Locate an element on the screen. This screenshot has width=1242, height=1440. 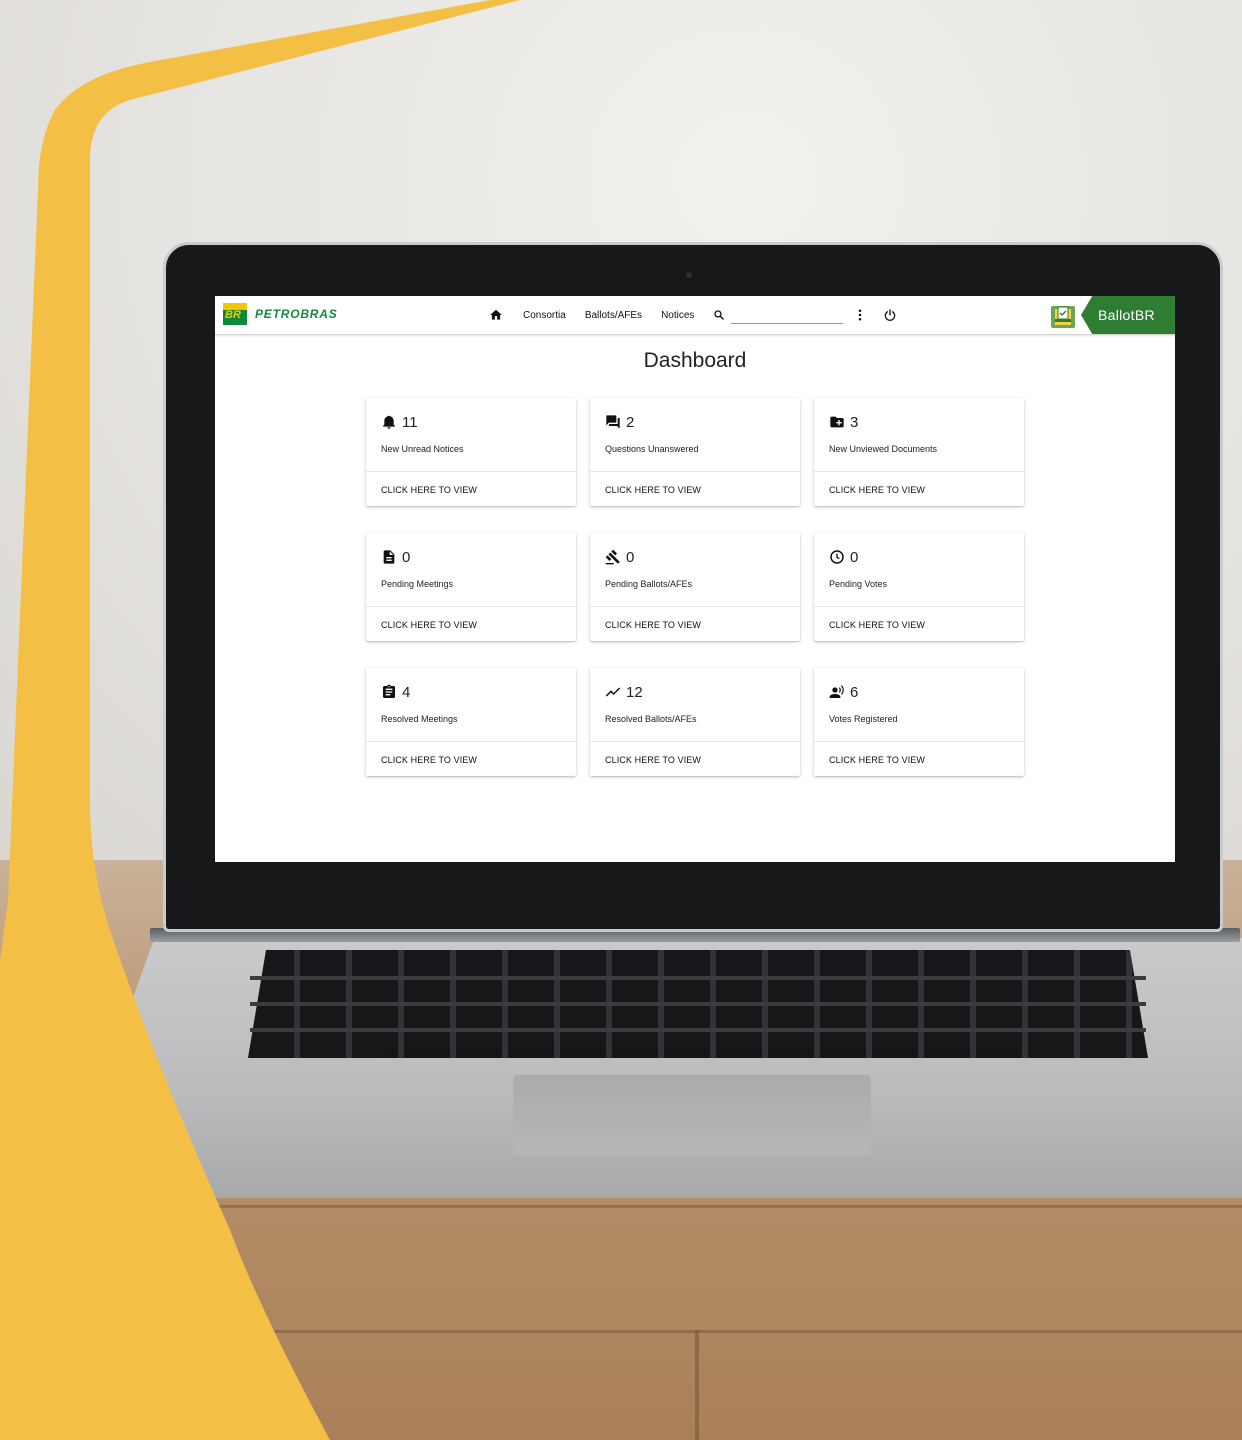
view-resolved-ballots-link: CLICK HERE TO VIEW is located at coordinates (653, 760).